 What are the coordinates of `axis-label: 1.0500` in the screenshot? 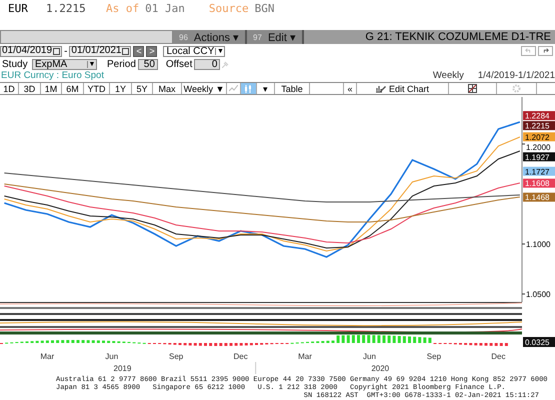 It's located at (538, 294).